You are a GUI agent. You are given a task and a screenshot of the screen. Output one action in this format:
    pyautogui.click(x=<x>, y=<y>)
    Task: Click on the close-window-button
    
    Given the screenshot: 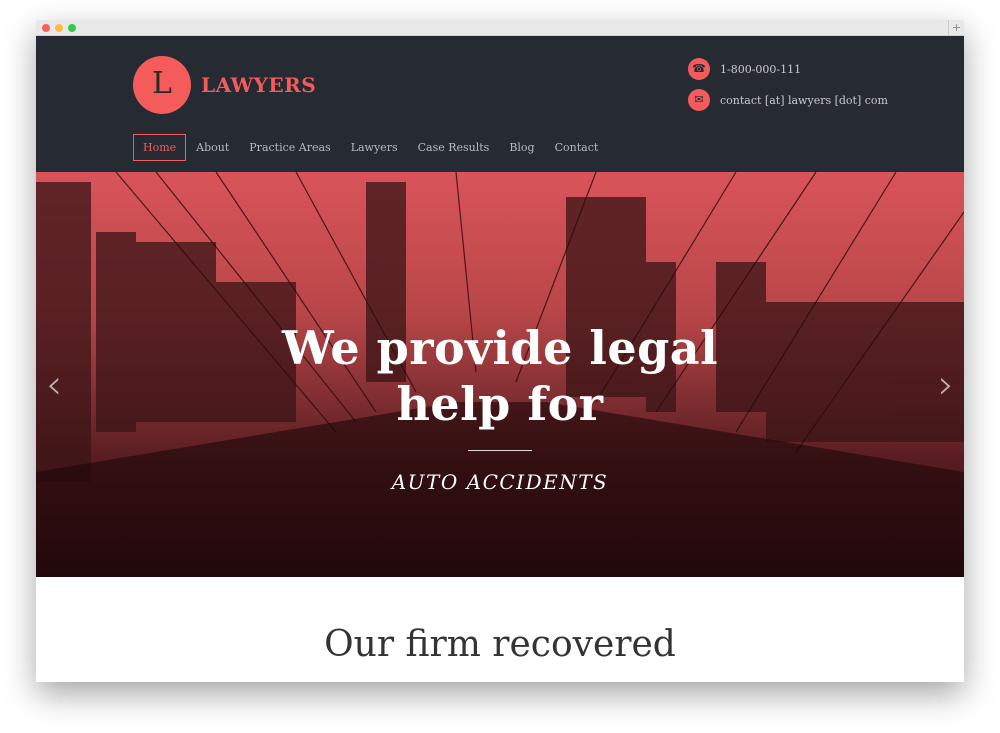 What is the action you would take?
    pyautogui.click(x=46, y=28)
    